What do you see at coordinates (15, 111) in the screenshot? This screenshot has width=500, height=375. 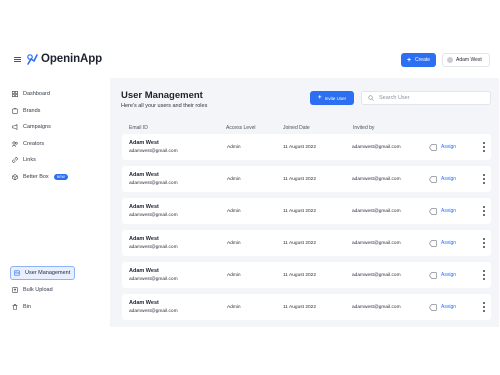 I see `brands-icon` at bounding box center [15, 111].